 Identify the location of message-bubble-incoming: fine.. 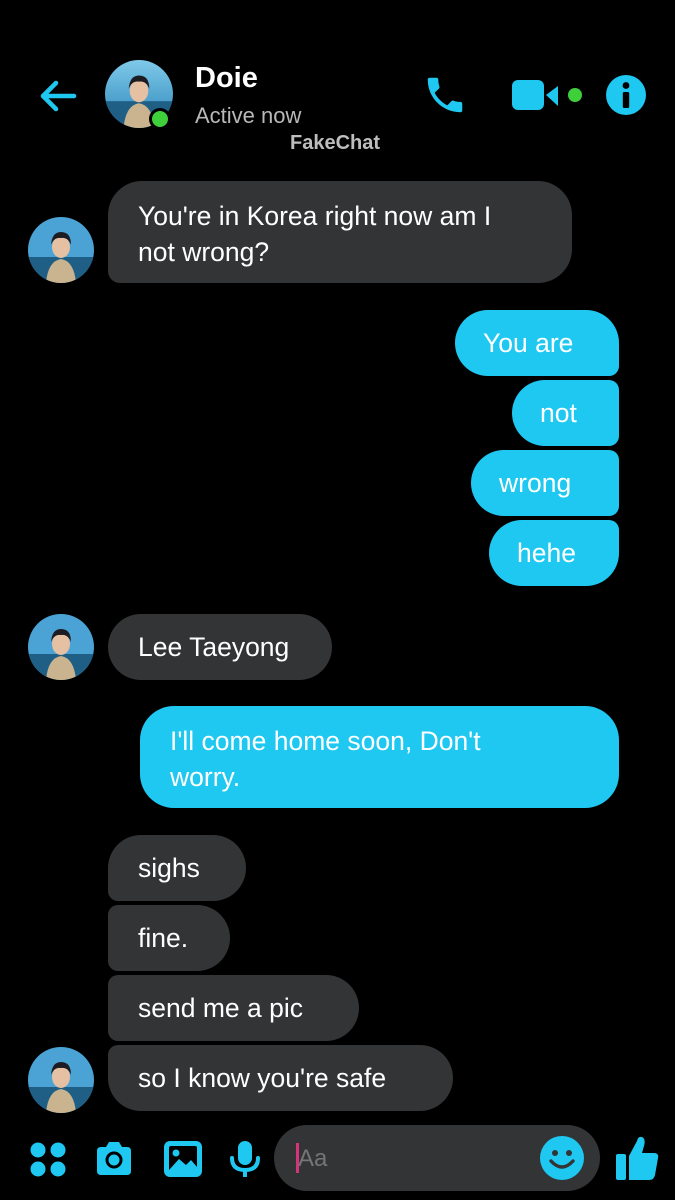
(169, 938).